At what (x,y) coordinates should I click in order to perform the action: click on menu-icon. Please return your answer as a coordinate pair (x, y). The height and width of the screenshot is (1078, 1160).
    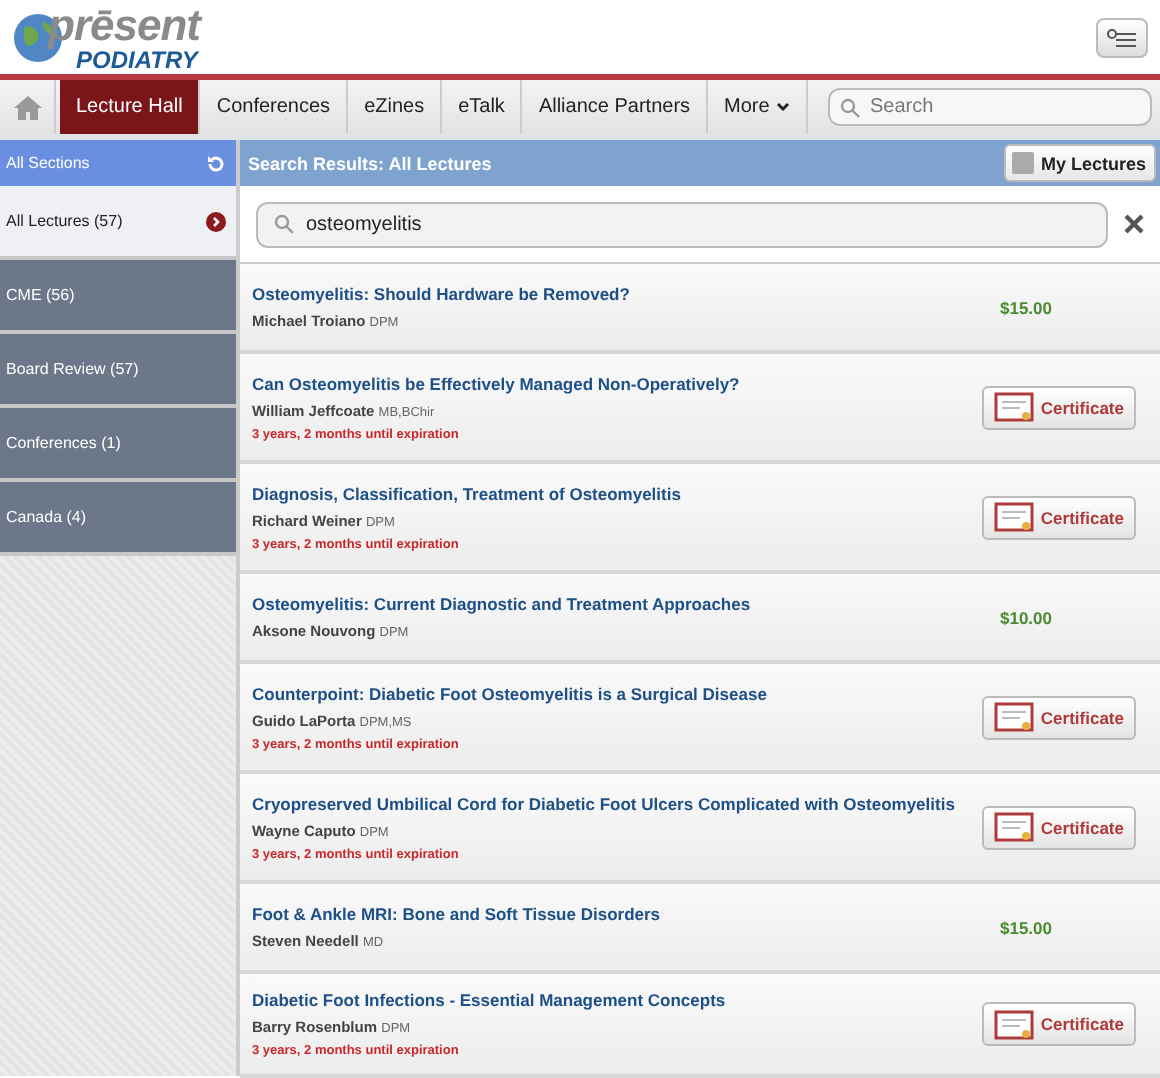
    Looking at the image, I should click on (1122, 37).